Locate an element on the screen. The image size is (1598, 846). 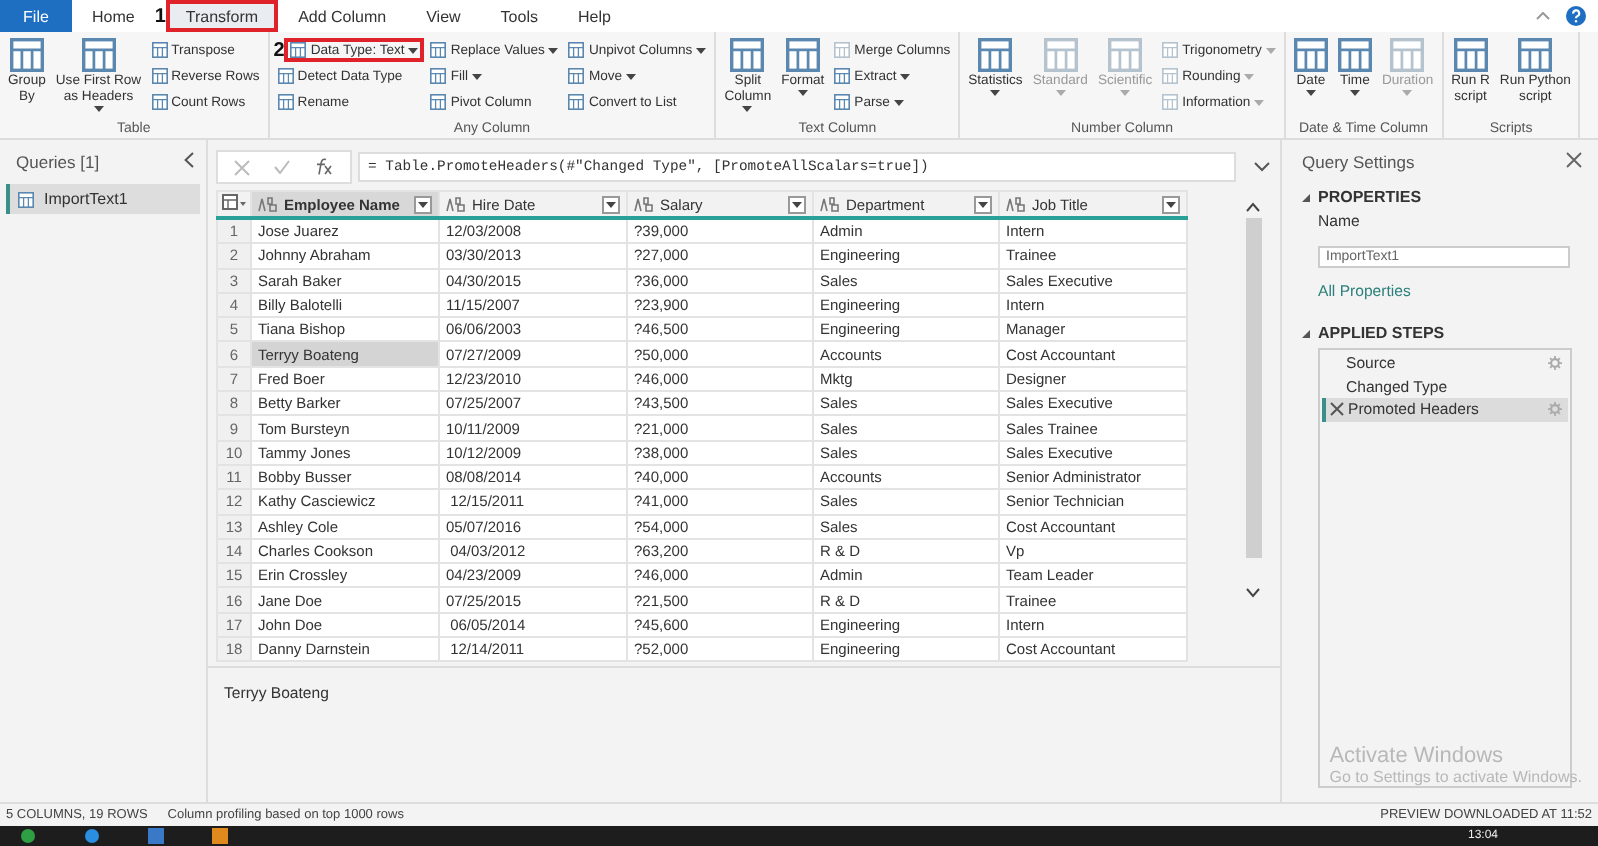
scroll-down-icon is located at coordinates (1253, 593).